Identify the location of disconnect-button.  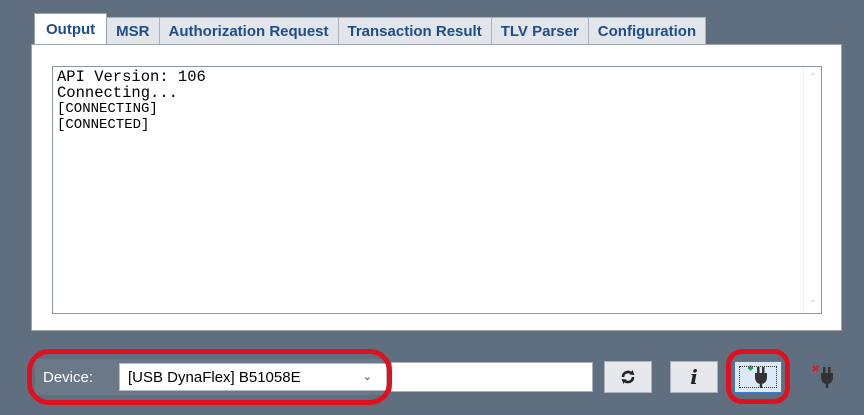
(824, 377).